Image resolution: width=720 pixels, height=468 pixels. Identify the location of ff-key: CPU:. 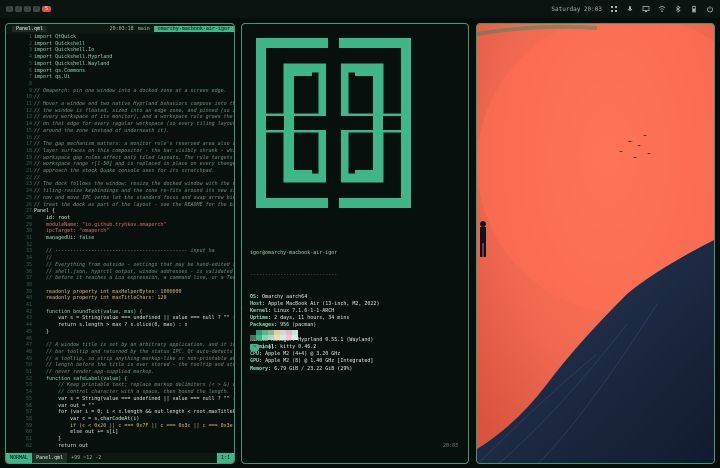
(256, 354).